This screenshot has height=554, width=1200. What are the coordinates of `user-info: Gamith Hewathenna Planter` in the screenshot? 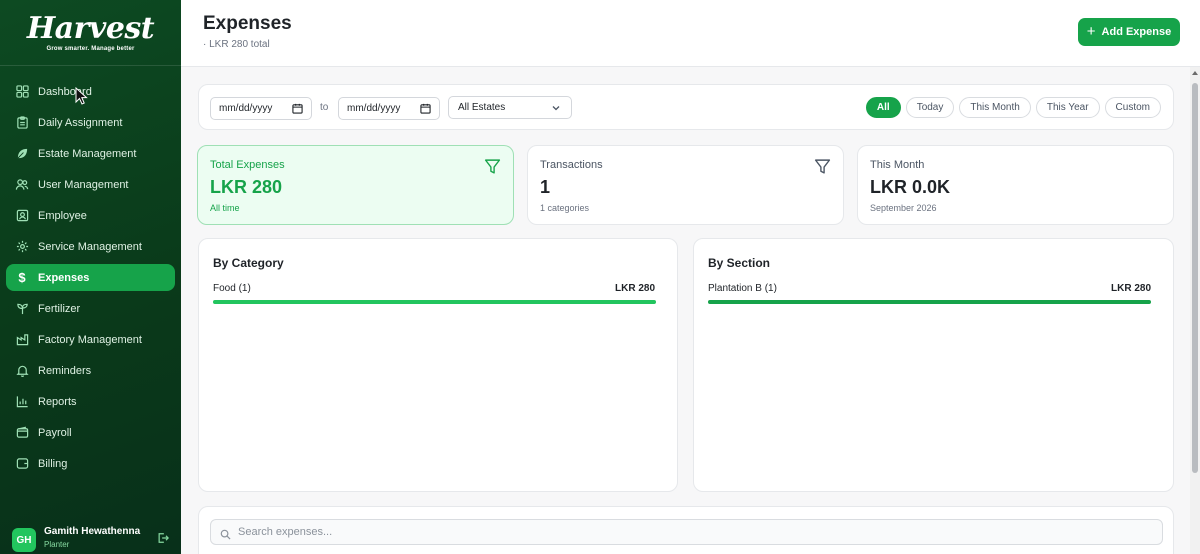 It's located at (92, 537).